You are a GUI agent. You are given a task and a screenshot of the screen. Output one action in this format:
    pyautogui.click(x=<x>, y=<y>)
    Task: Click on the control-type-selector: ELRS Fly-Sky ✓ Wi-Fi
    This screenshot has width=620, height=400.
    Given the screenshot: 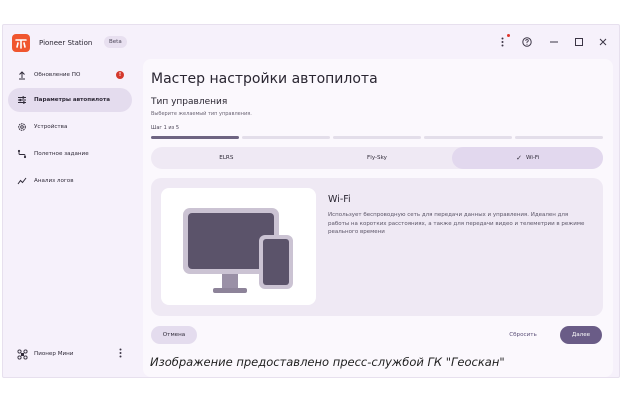 What is the action you would take?
    pyautogui.click(x=377, y=158)
    